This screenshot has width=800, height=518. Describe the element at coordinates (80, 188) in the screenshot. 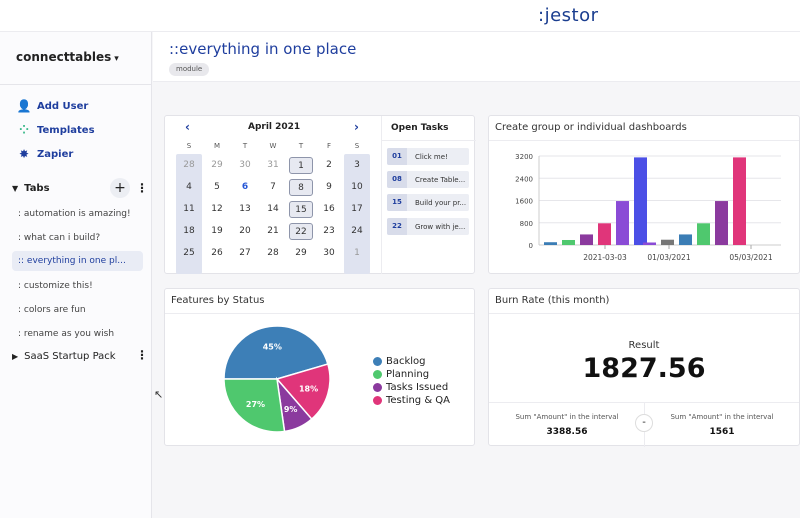

I see `tabs-section-header: ▼ Tabs + ⋮` at that location.